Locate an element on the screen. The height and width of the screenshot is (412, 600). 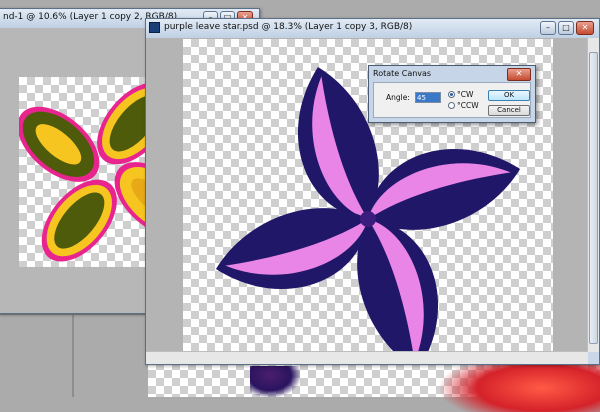
green-yellow-leaf-artwork is located at coordinates (83, 172).